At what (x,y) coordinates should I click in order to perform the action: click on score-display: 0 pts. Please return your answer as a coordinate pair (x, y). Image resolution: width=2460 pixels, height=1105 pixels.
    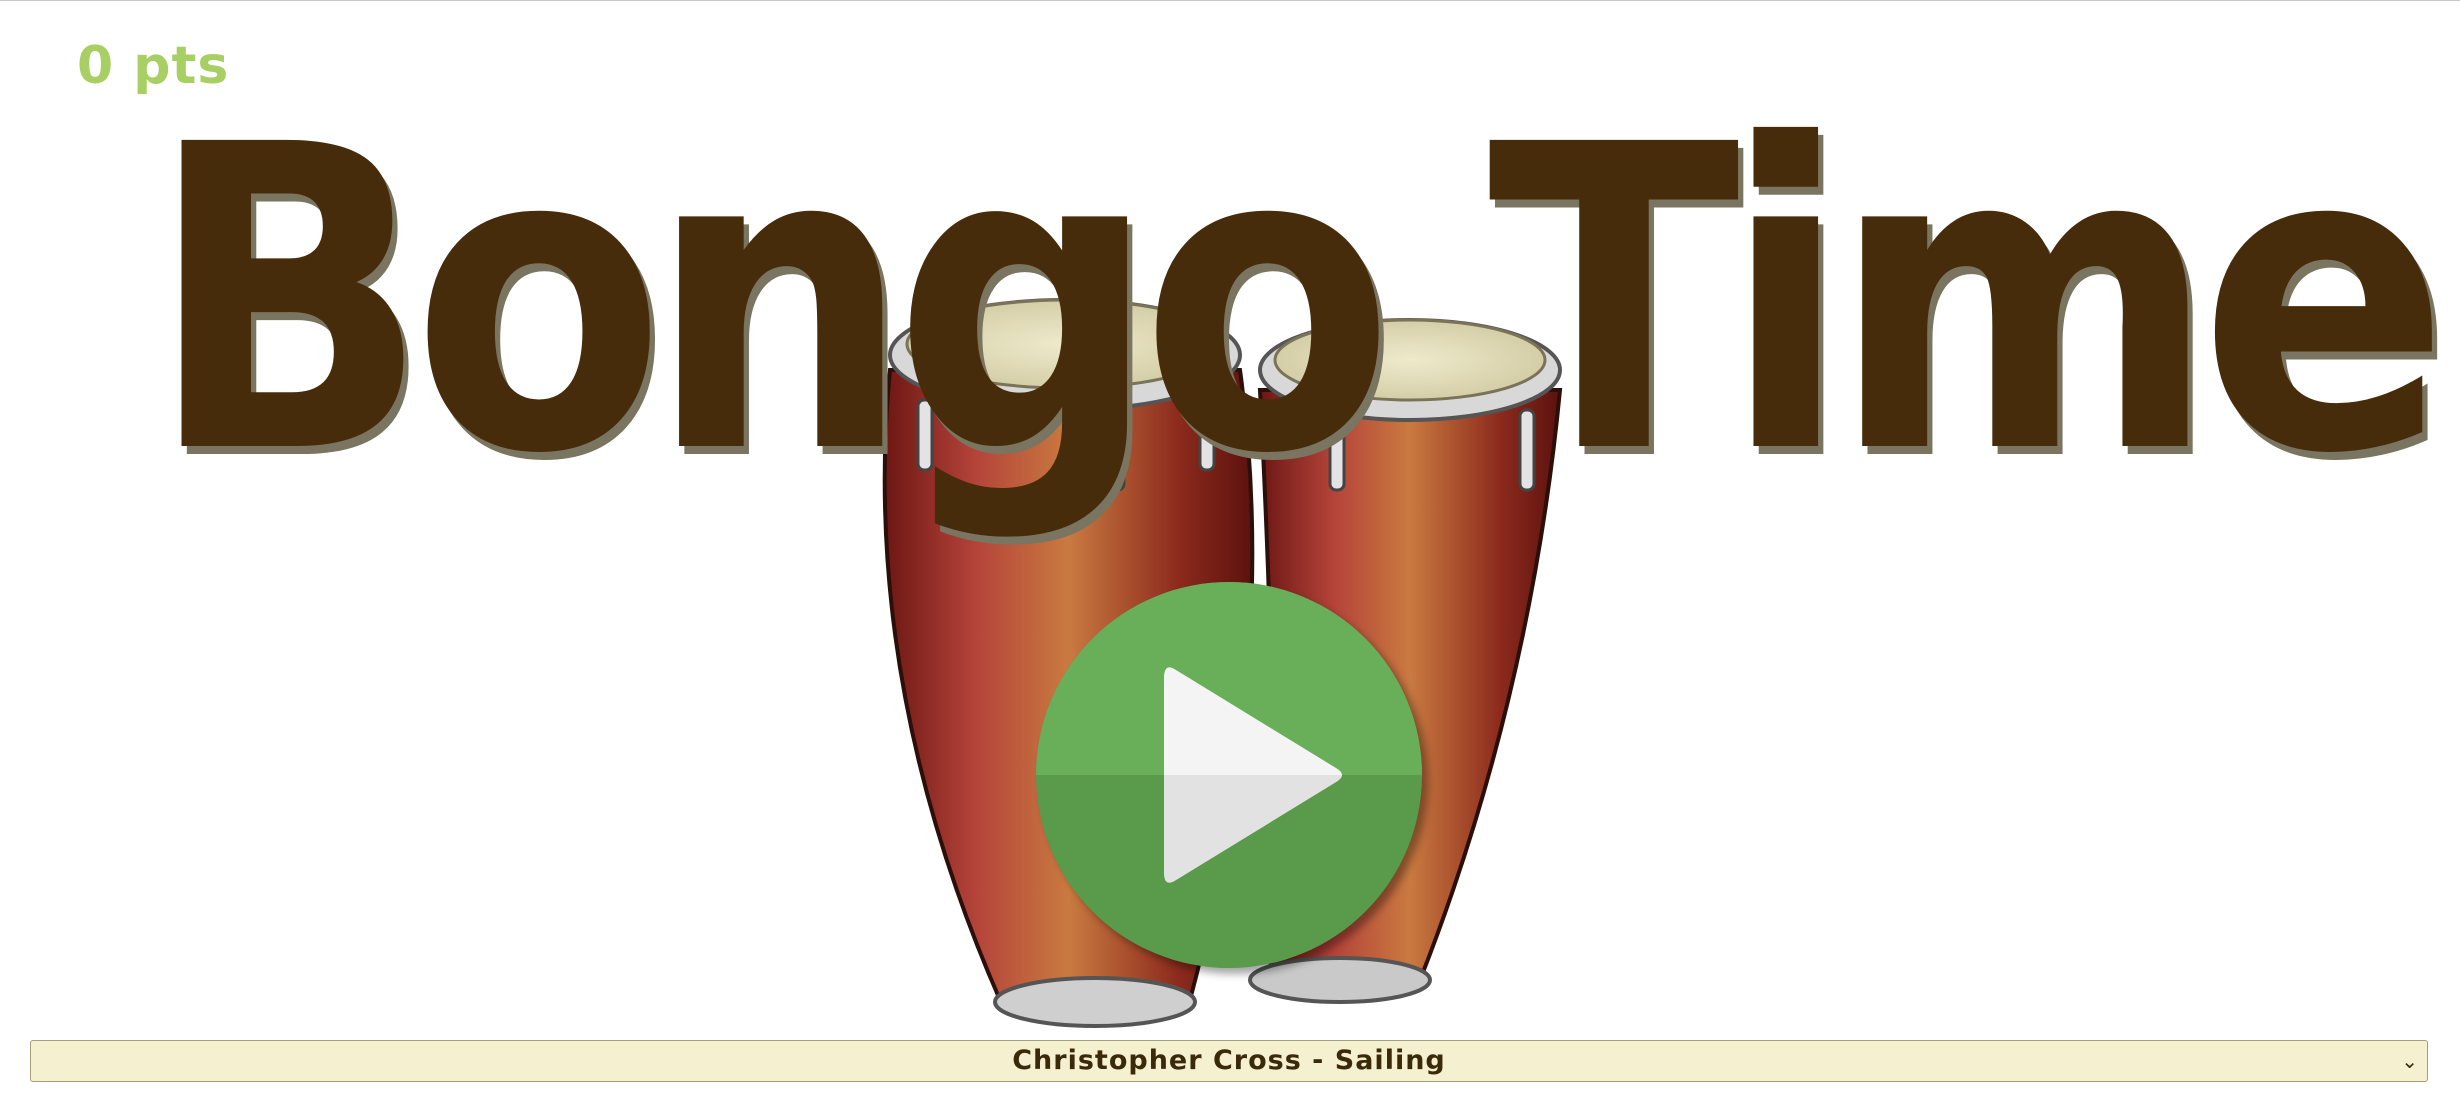
    Looking at the image, I should click on (153, 66).